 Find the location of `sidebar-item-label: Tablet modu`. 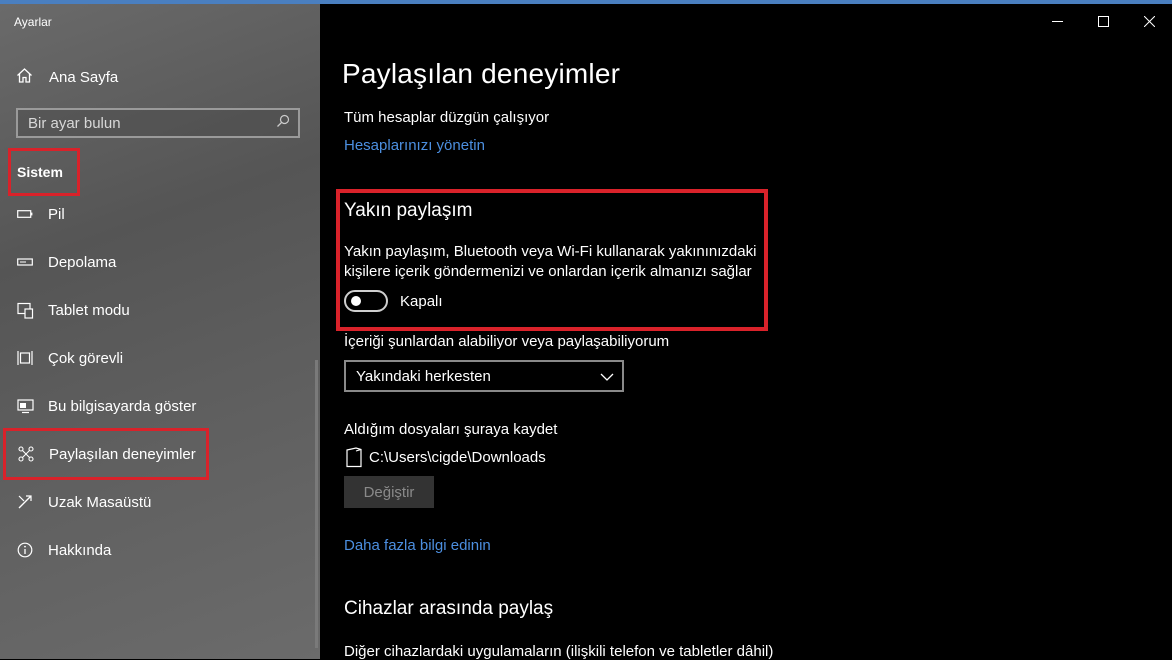

sidebar-item-label: Tablet modu is located at coordinates (89, 310).